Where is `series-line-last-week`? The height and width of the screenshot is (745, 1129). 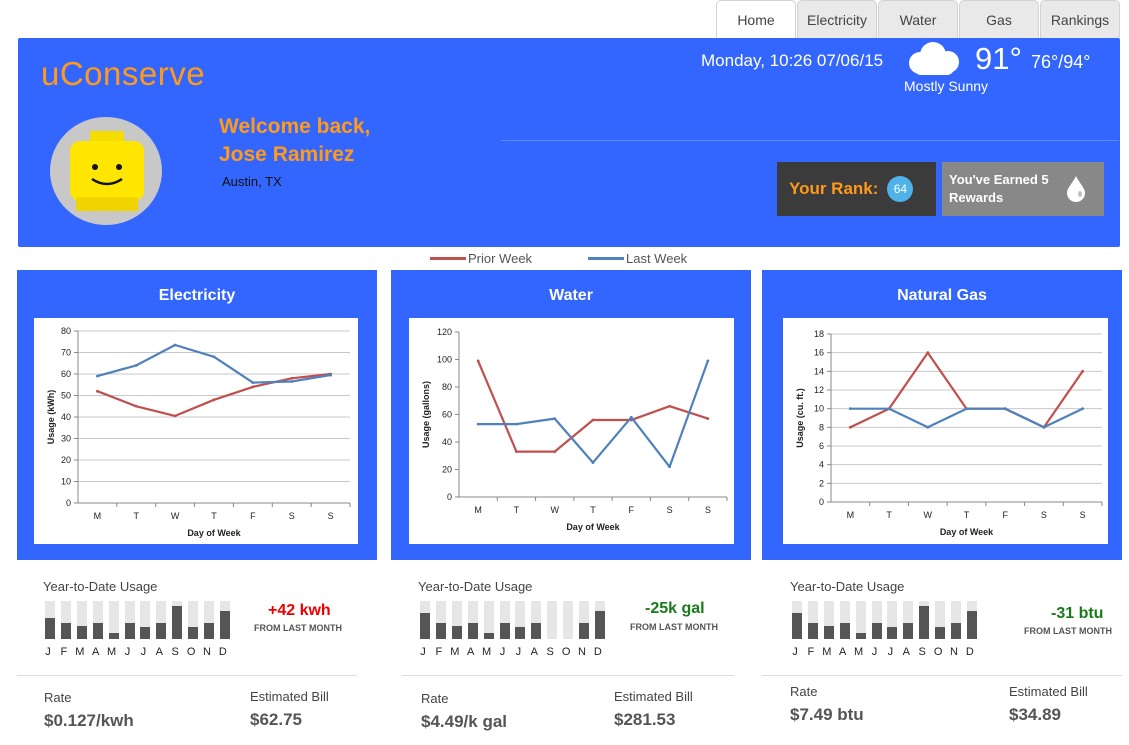 series-line-last-week is located at coordinates (593, 414).